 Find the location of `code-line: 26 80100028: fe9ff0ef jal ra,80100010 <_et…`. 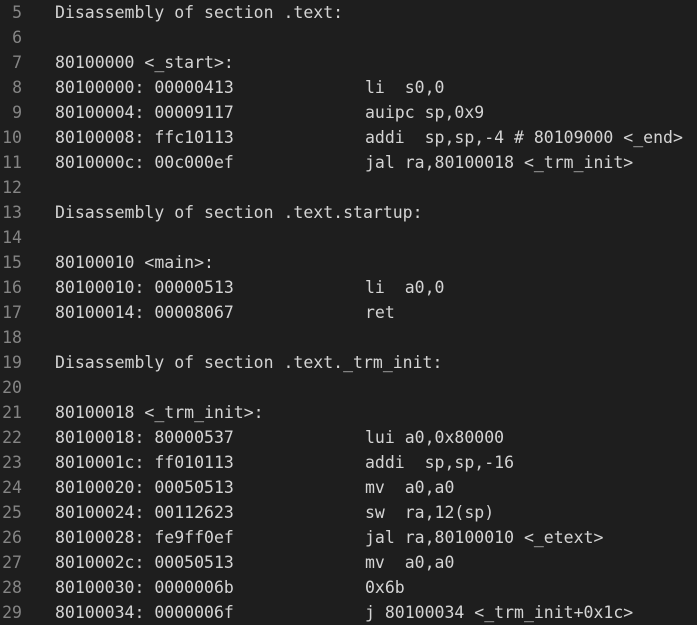

code-line: 26 80100028: fe9ff0ef jal ra,80100010 <_et… is located at coordinates (348, 537).